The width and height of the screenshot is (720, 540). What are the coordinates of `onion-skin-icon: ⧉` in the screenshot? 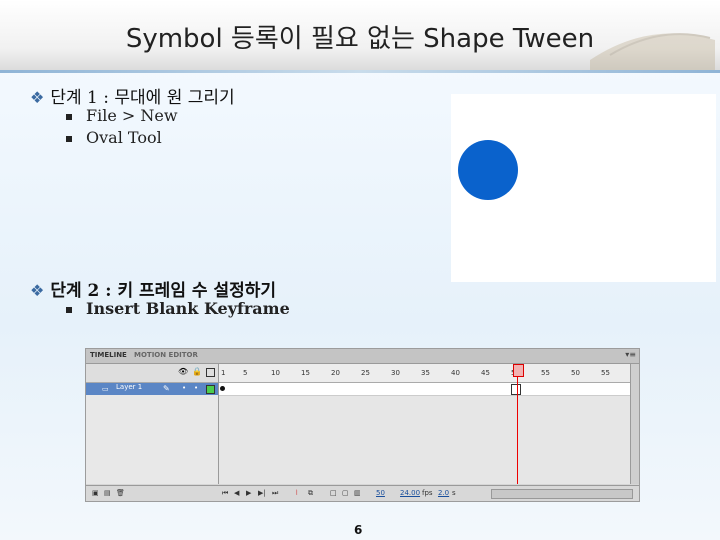 It's located at (310, 493).